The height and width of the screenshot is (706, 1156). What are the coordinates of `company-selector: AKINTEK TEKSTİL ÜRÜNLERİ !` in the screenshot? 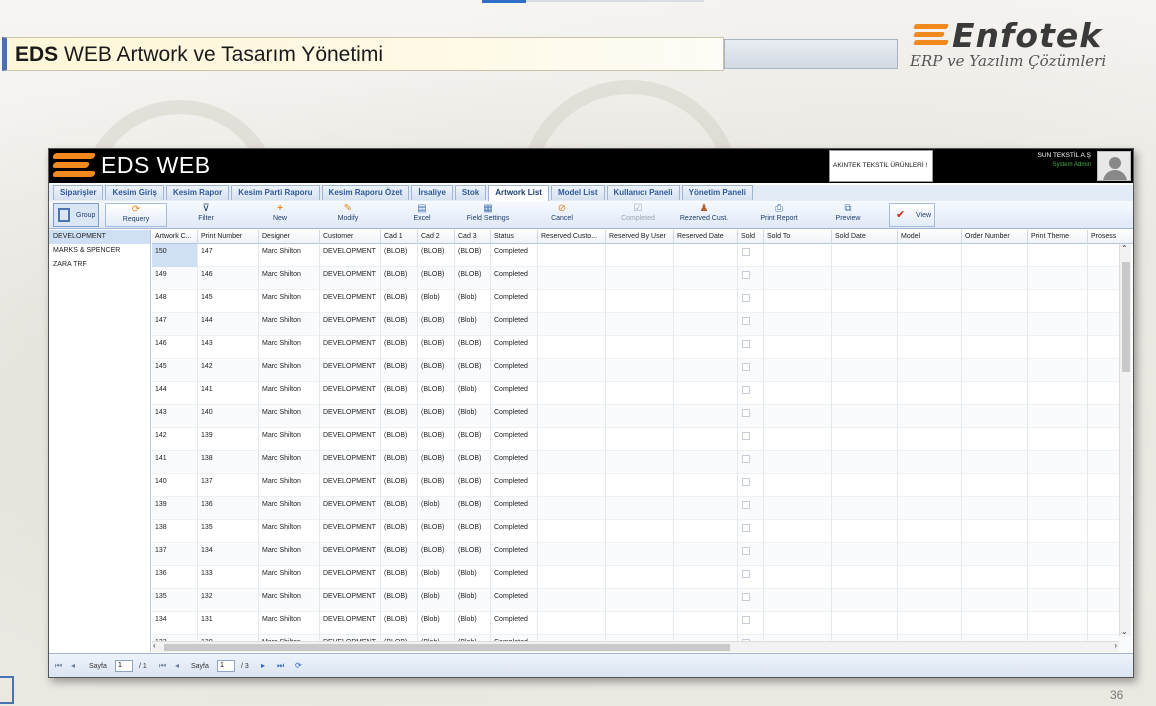 It's located at (881, 166).